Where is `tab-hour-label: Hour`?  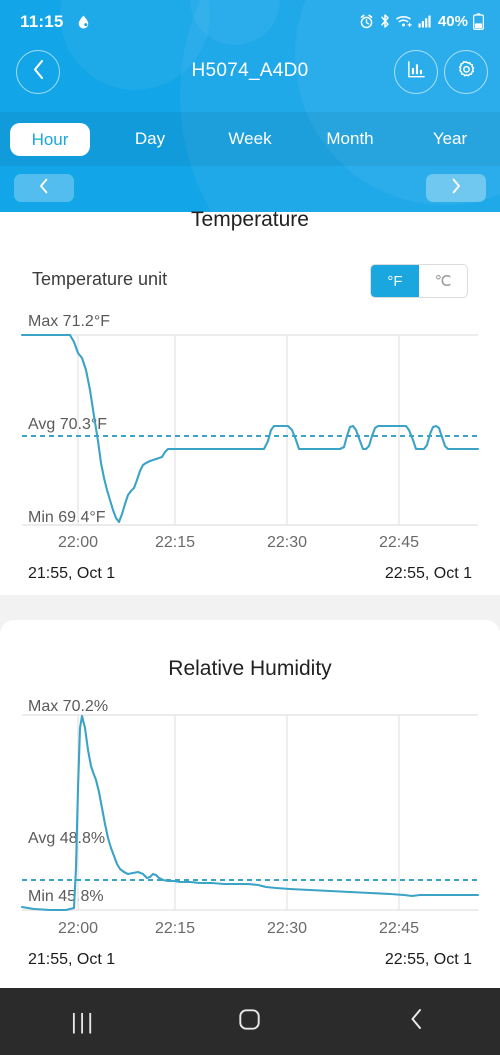
tab-hour-label: Hour is located at coordinates (50, 139).